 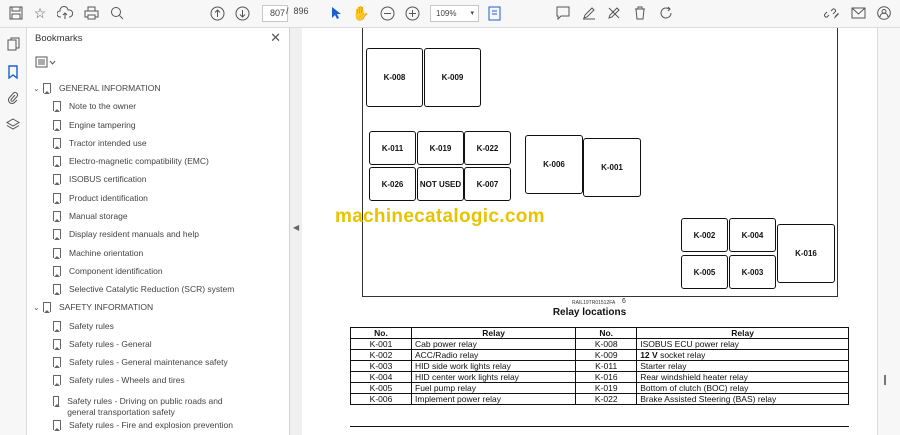 What do you see at coordinates (589, 13) in the screenshot?
I see `pen-icon` at bounding box center [589, 13].